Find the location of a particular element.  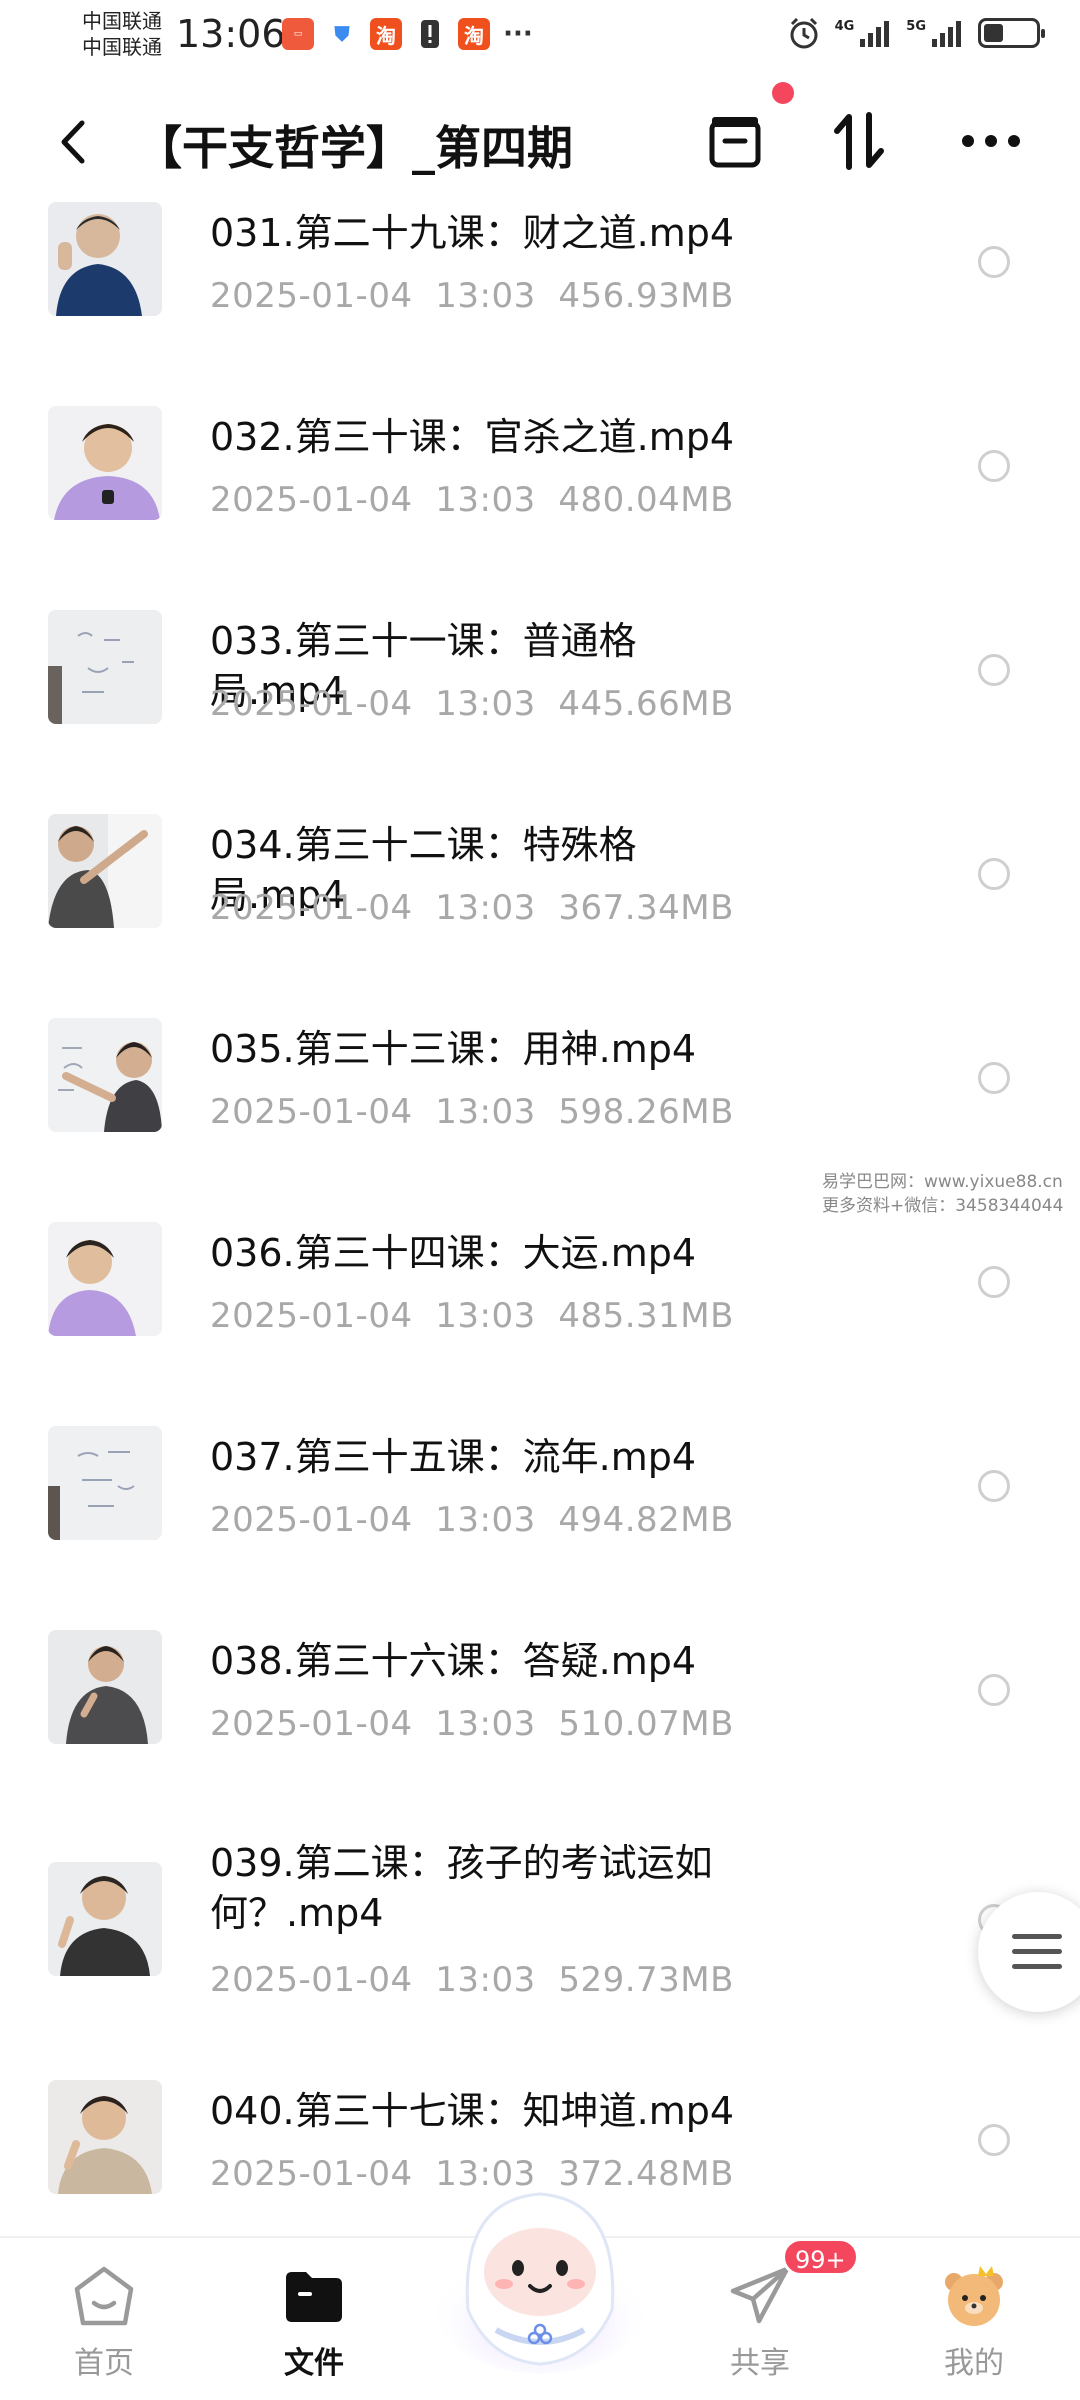

sort-button is located at coordinates (859, 141).